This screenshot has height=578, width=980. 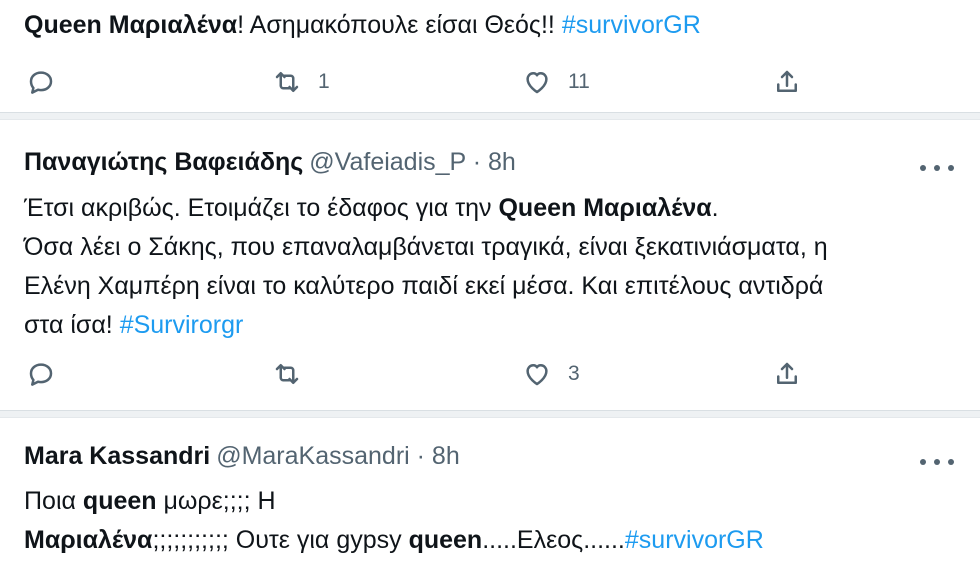 What do you see at coordinates (301, 82) in the screenshot?
I see `retweet-button: 1` at bounding box center [301, 82].